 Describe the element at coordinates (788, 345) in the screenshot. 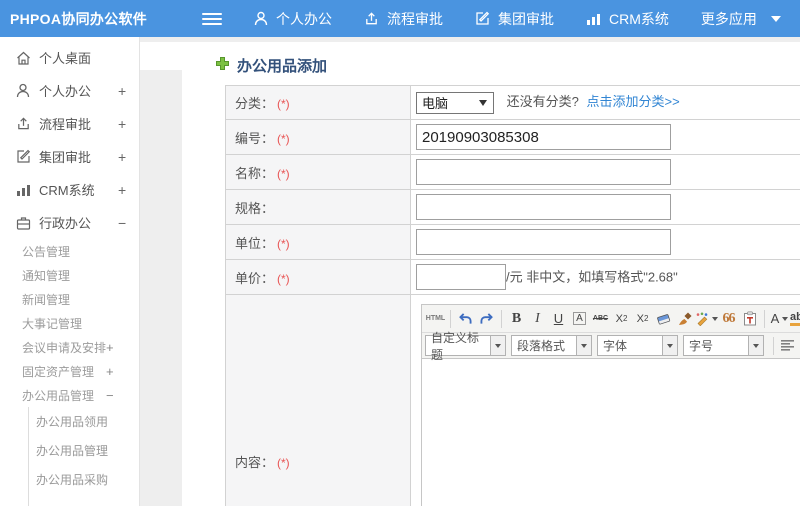

I see `align-left-icon` at that location.